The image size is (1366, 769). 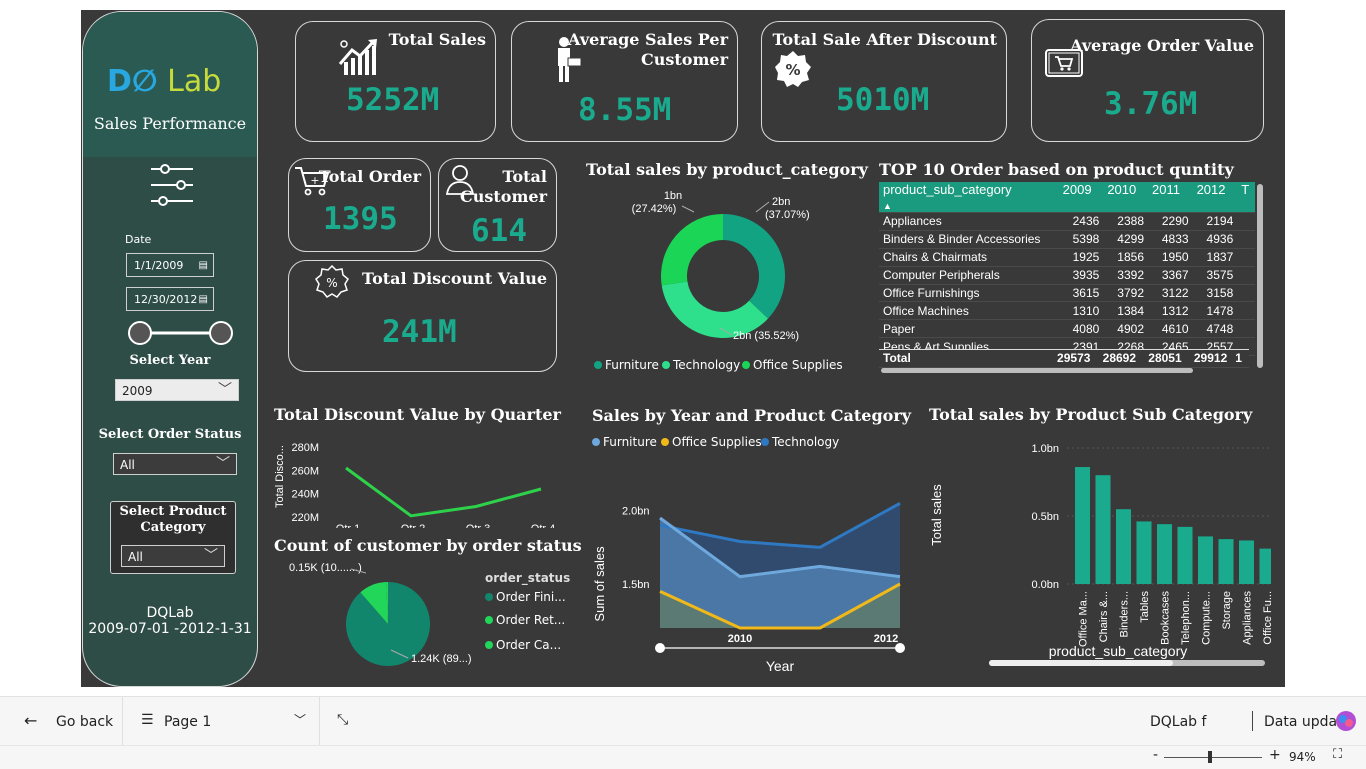 What do you see at coordinates (1170, 293) in the screenshot?
I see `table-cell: 3122` at bounding box center [1170, 293].